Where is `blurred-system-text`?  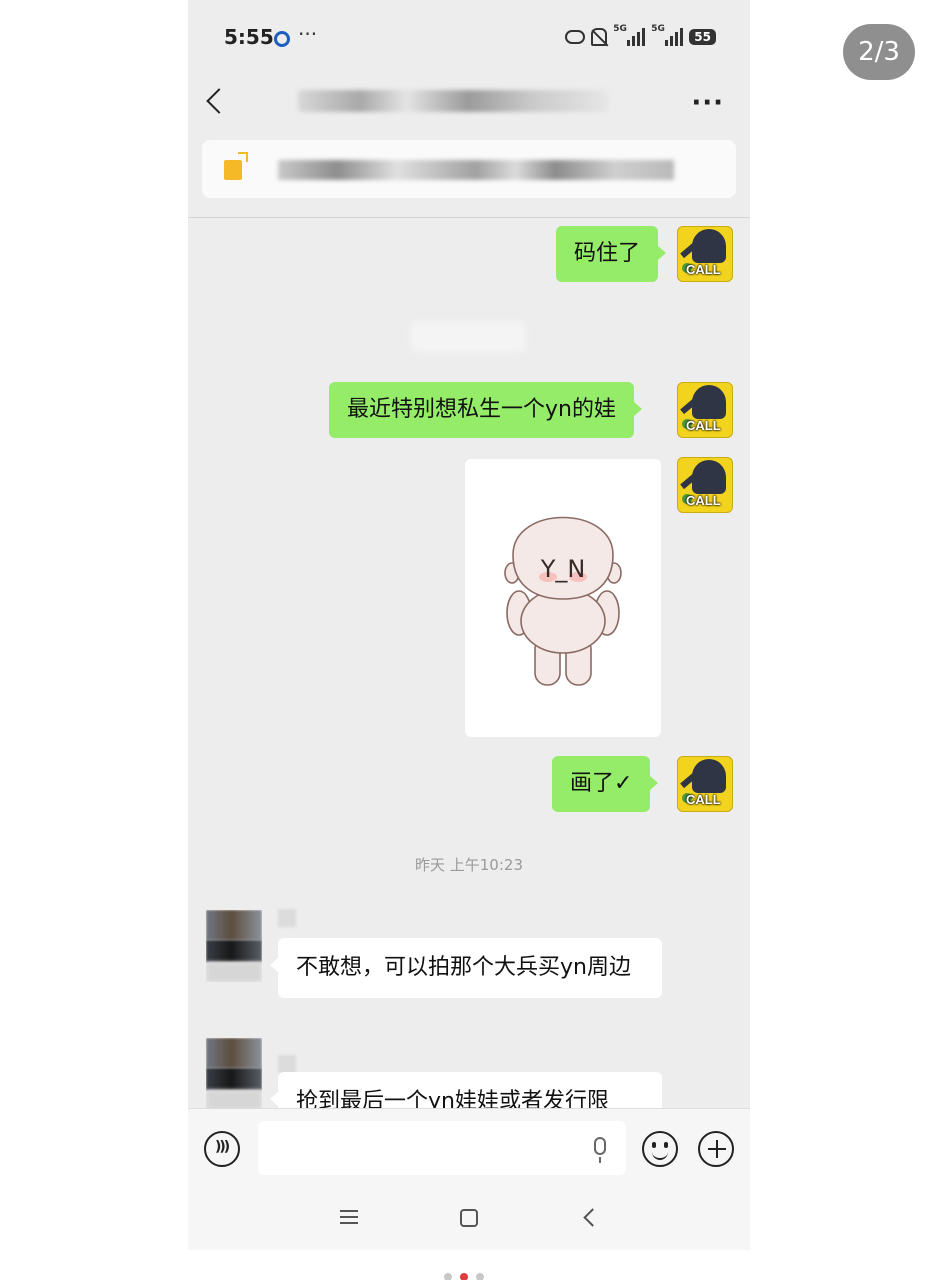
blurred-system-text is located at coordinates (468, 337).